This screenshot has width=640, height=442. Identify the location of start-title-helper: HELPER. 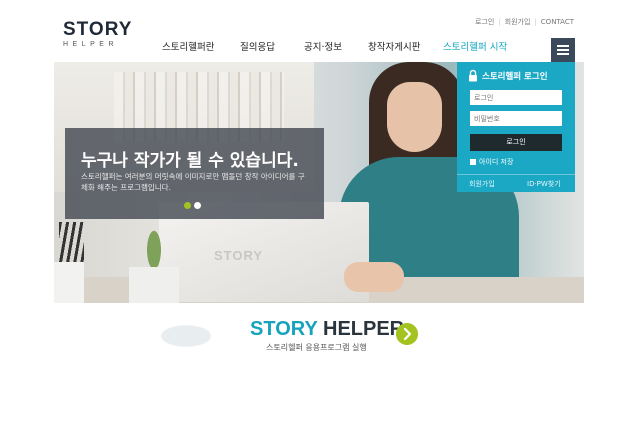
(364, 329).